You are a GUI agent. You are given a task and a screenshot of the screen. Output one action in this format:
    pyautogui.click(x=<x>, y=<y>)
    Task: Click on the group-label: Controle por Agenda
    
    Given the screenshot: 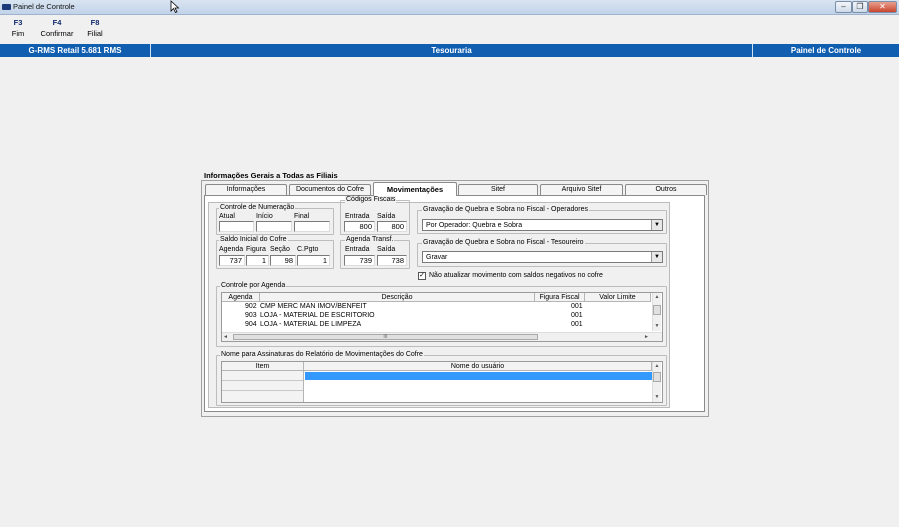 What is the action you would take?
    pyautogui.click(x=253, y=286)
    